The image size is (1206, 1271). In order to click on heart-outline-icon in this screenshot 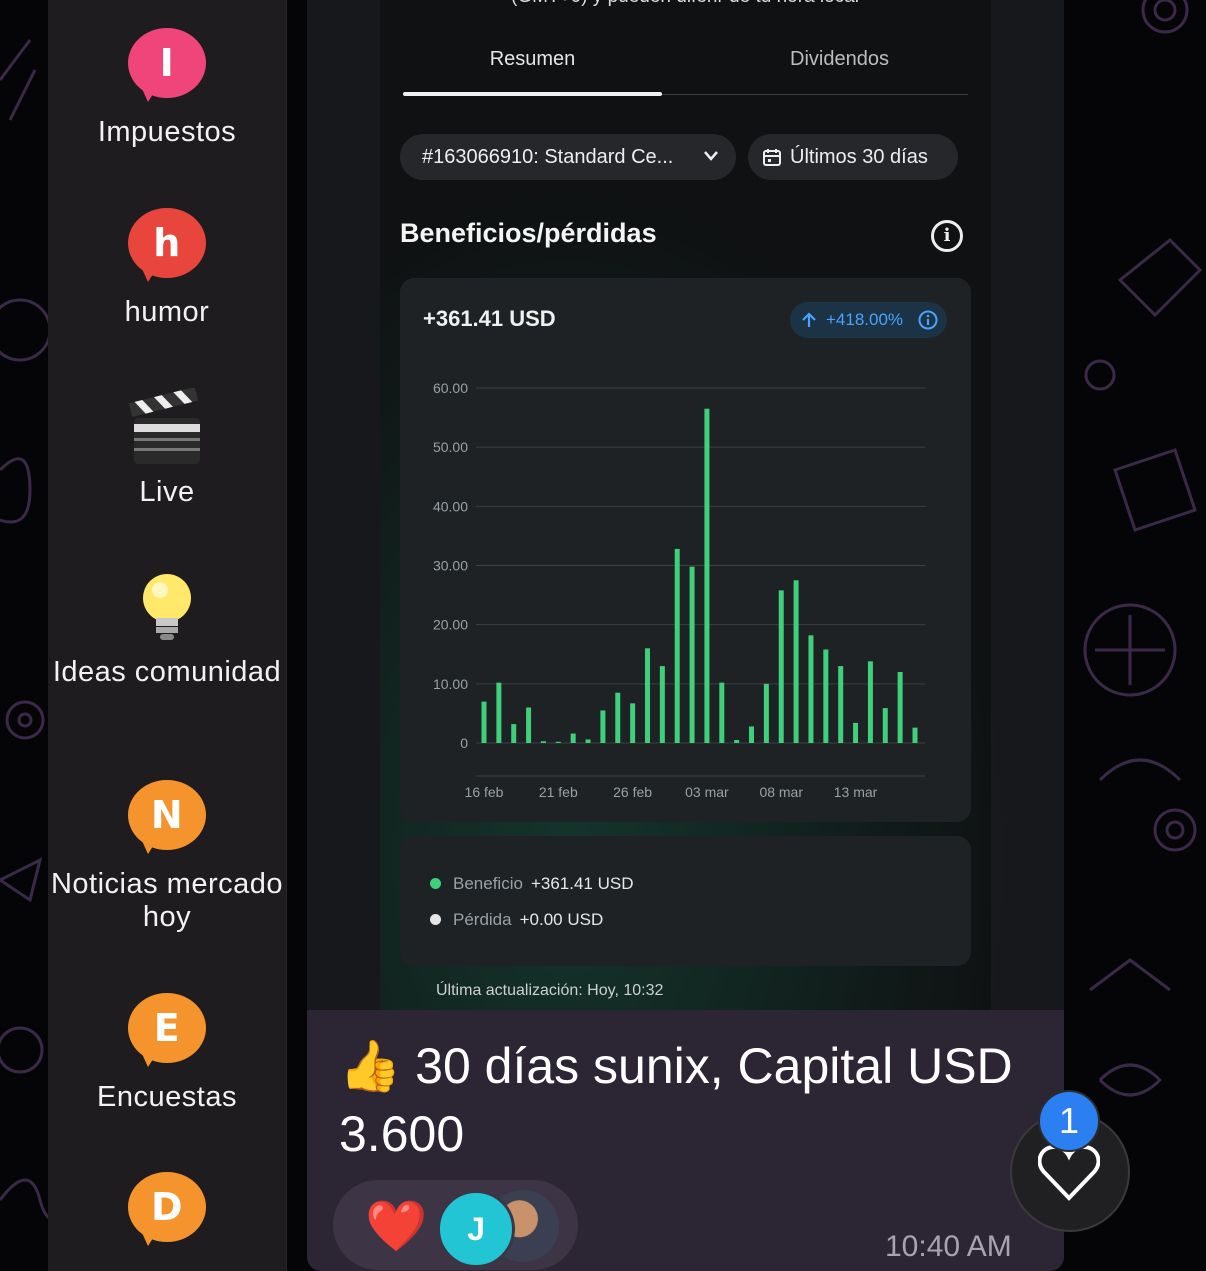, I will do `click(1069, 1173)`.